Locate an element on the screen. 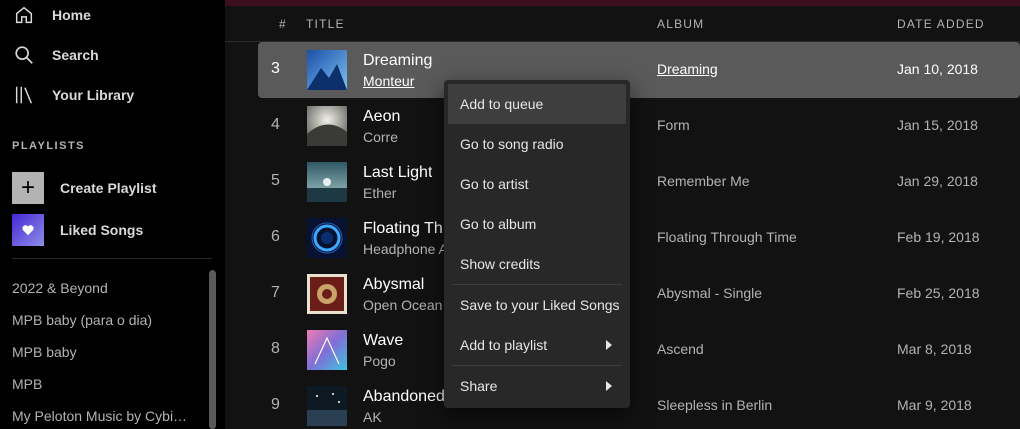 The width and height of the screenshot is (1020, 429). track-row: 4 Aeon Corre Form Jan 15, 2018 is located at coordinates (639, 126).